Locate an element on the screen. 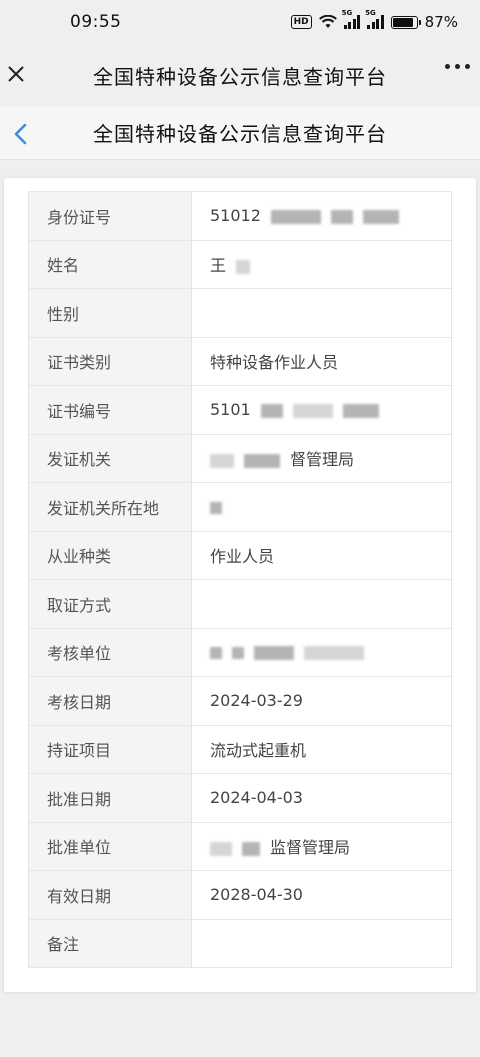 The height and width of the screenshot is (1057, 480). battery-percent: 87% is located at coordinates (441, 22).